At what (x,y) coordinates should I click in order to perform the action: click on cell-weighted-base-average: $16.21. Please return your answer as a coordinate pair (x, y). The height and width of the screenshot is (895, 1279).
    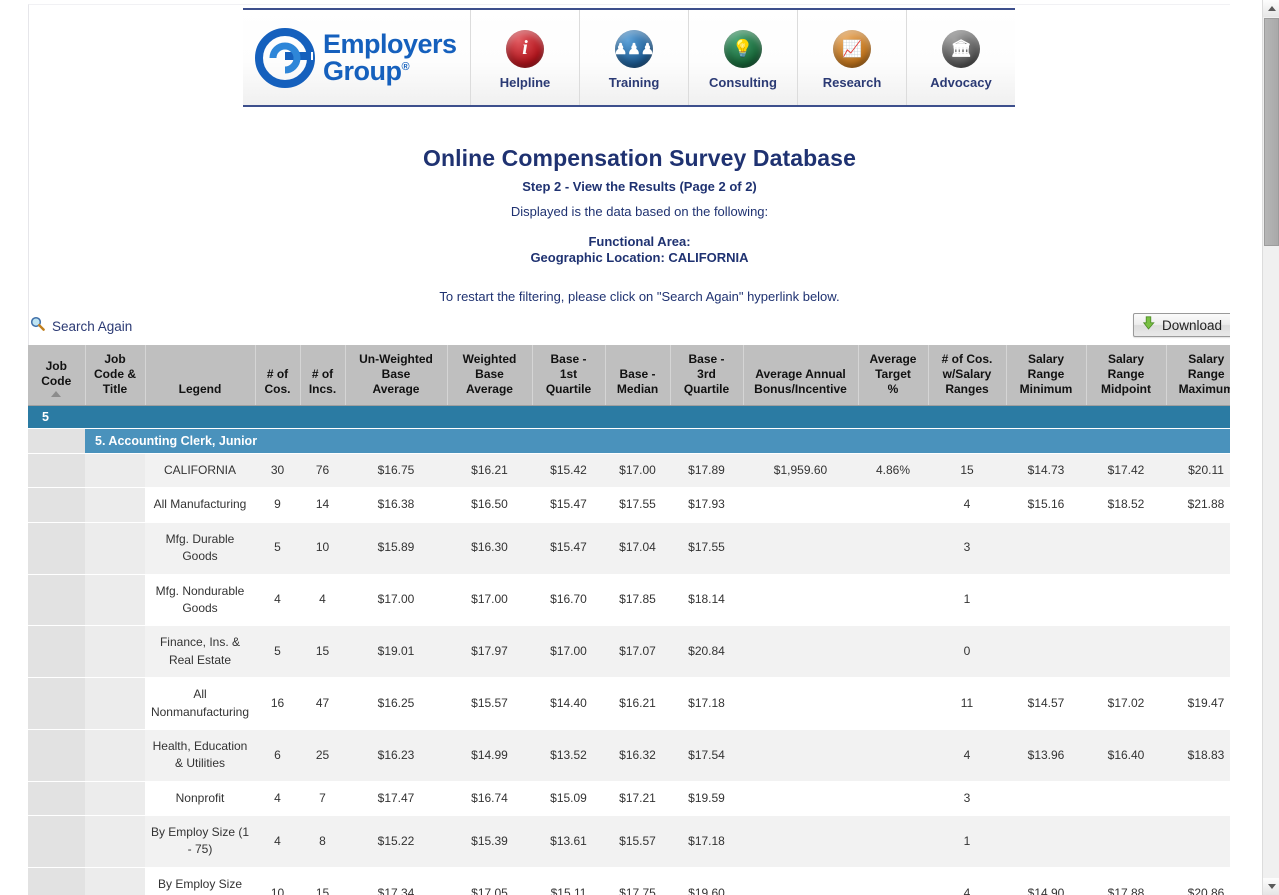
    Looking at the image, I should click on (489, 471).